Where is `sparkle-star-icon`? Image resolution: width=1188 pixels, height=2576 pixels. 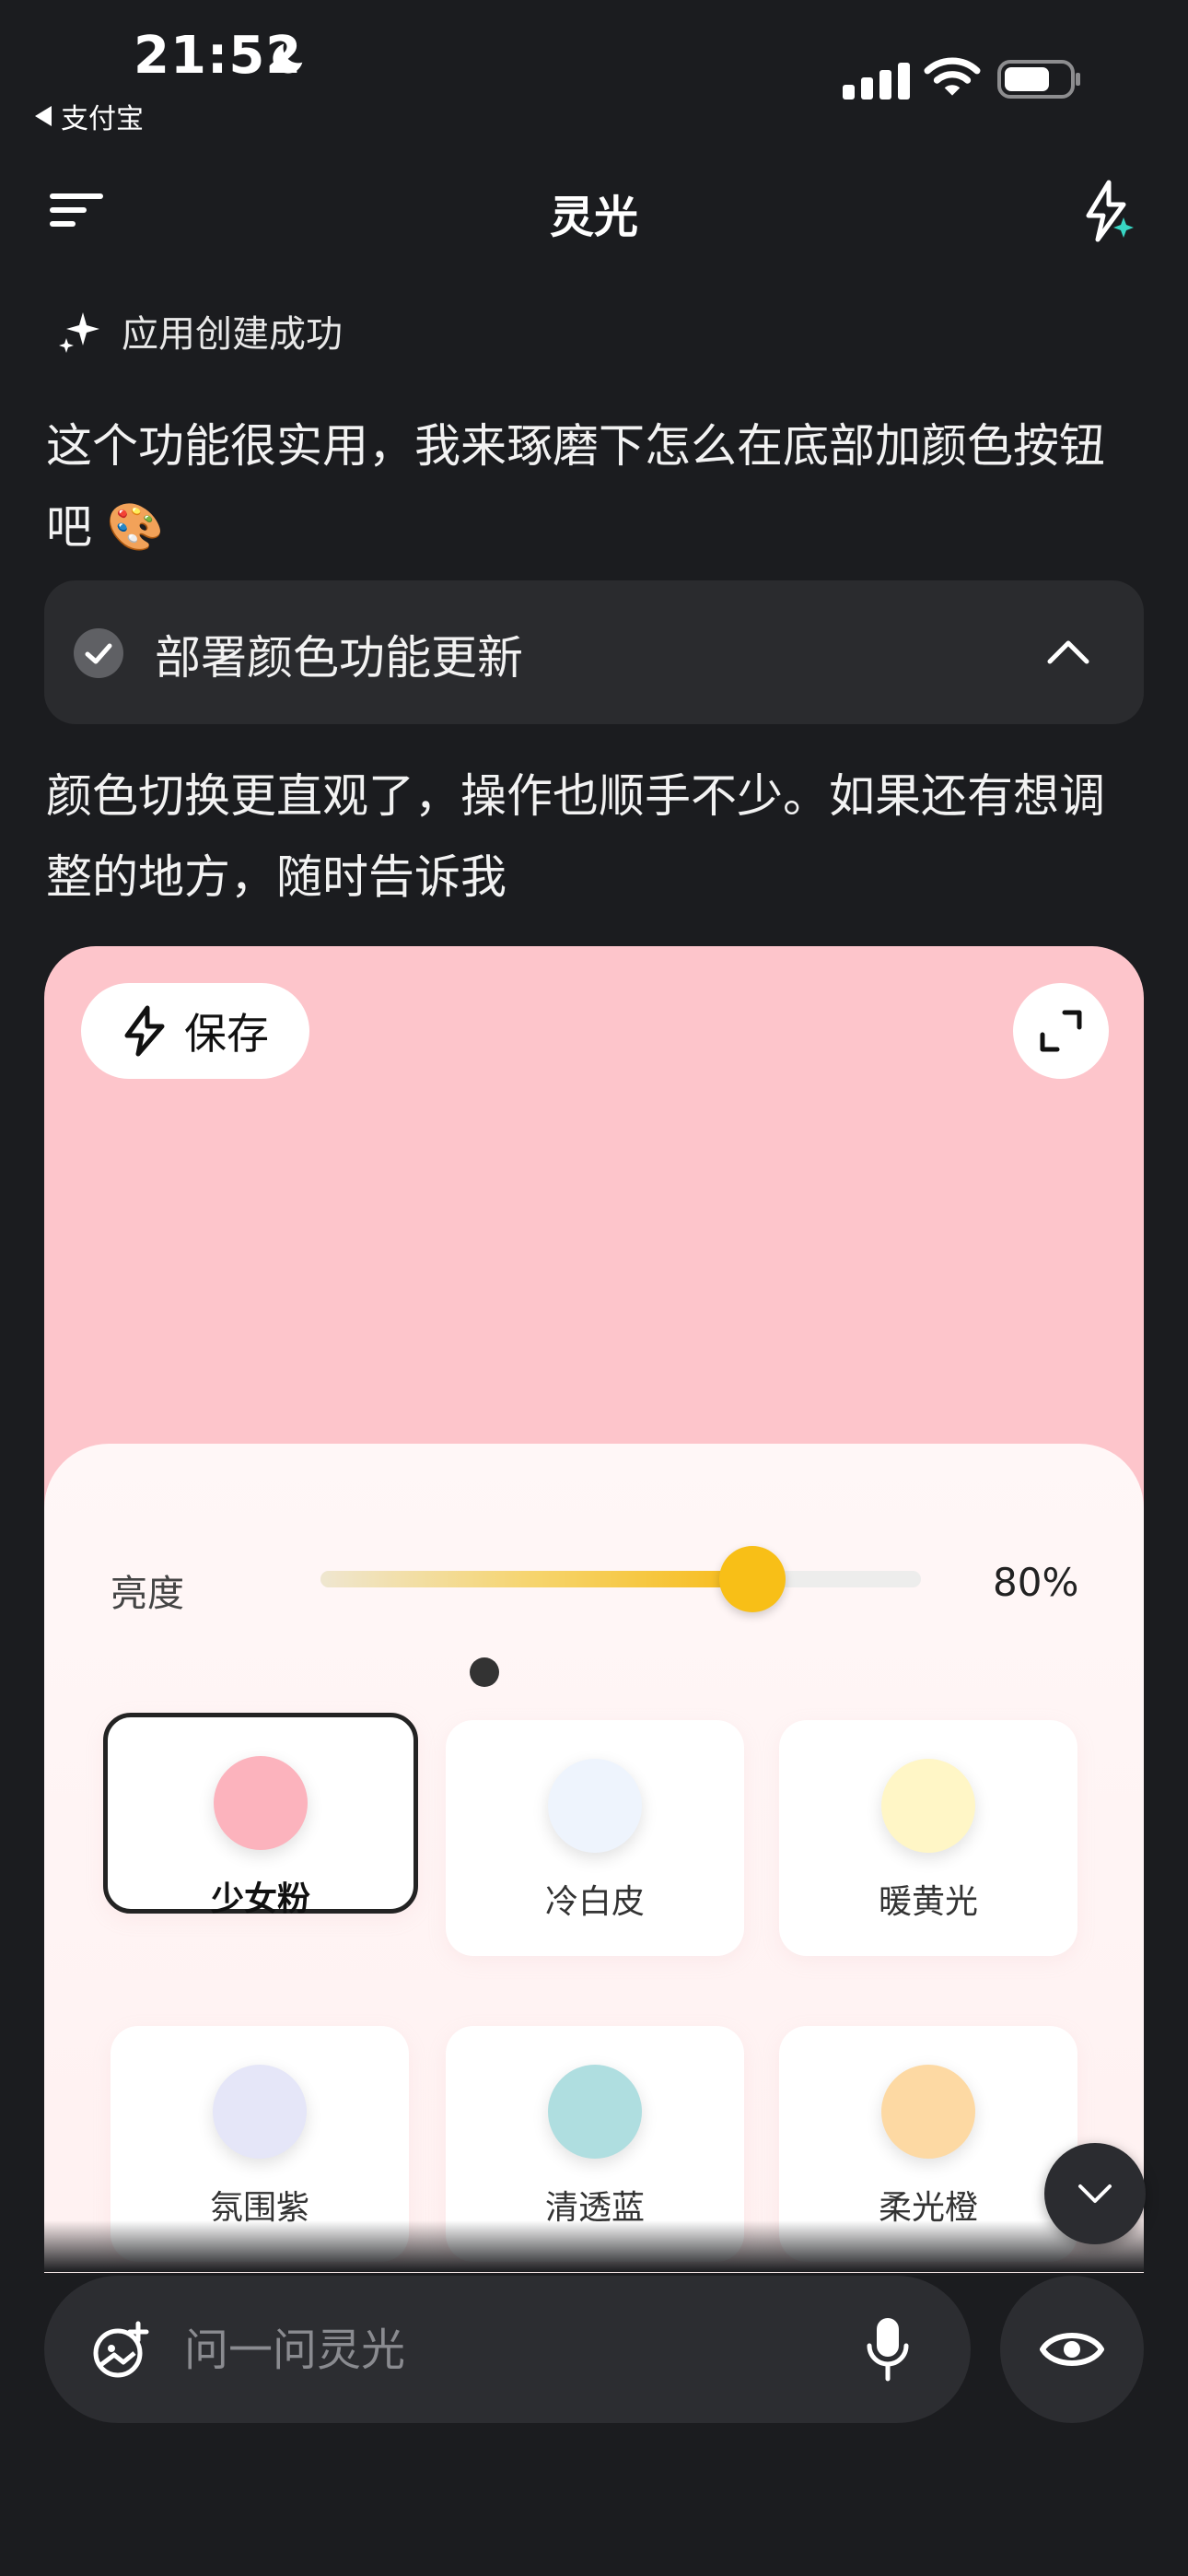 sparkle-star-icon is located at coordinates (1107, 211).